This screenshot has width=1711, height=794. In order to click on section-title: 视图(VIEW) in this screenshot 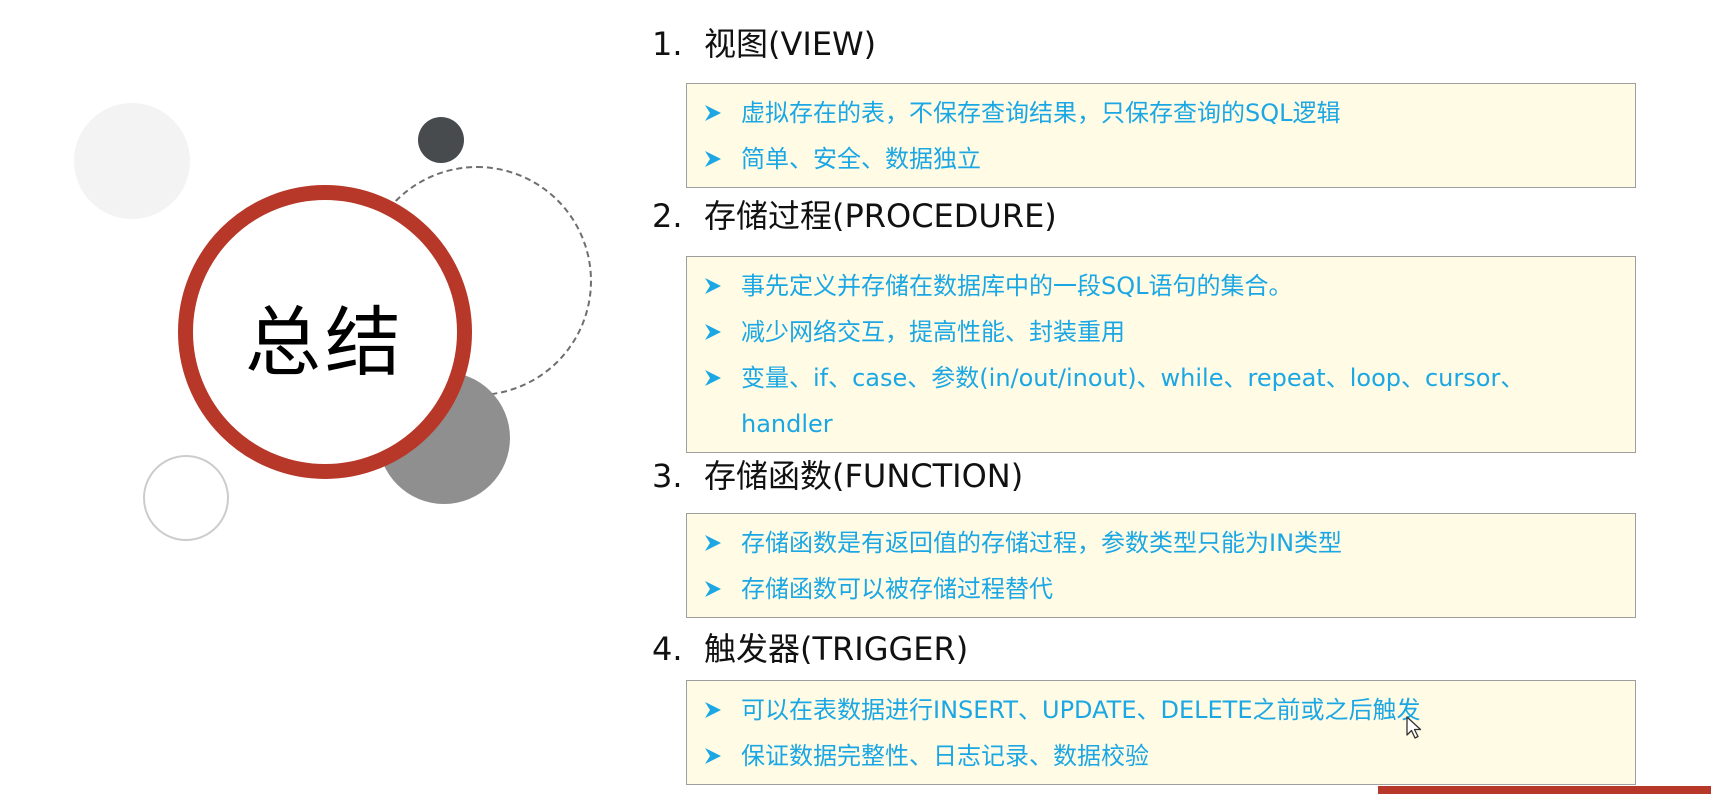, I will do `click(790, 44)`.